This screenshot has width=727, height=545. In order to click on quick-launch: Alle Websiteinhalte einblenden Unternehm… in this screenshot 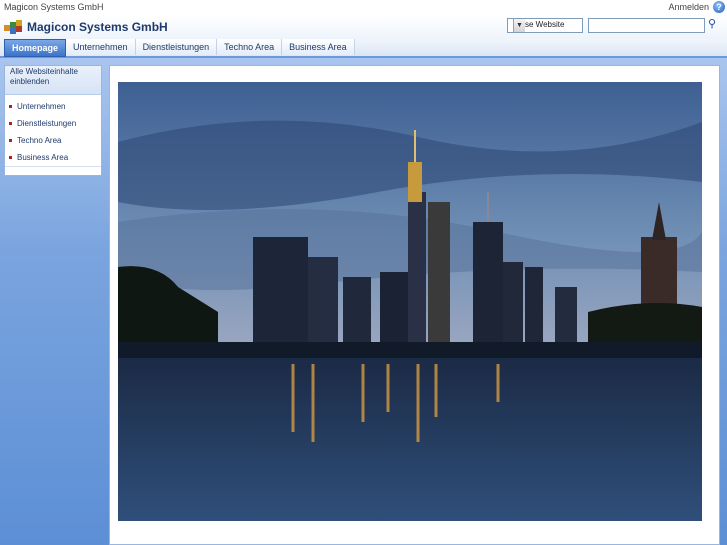, I will do `click(53, 120)`.